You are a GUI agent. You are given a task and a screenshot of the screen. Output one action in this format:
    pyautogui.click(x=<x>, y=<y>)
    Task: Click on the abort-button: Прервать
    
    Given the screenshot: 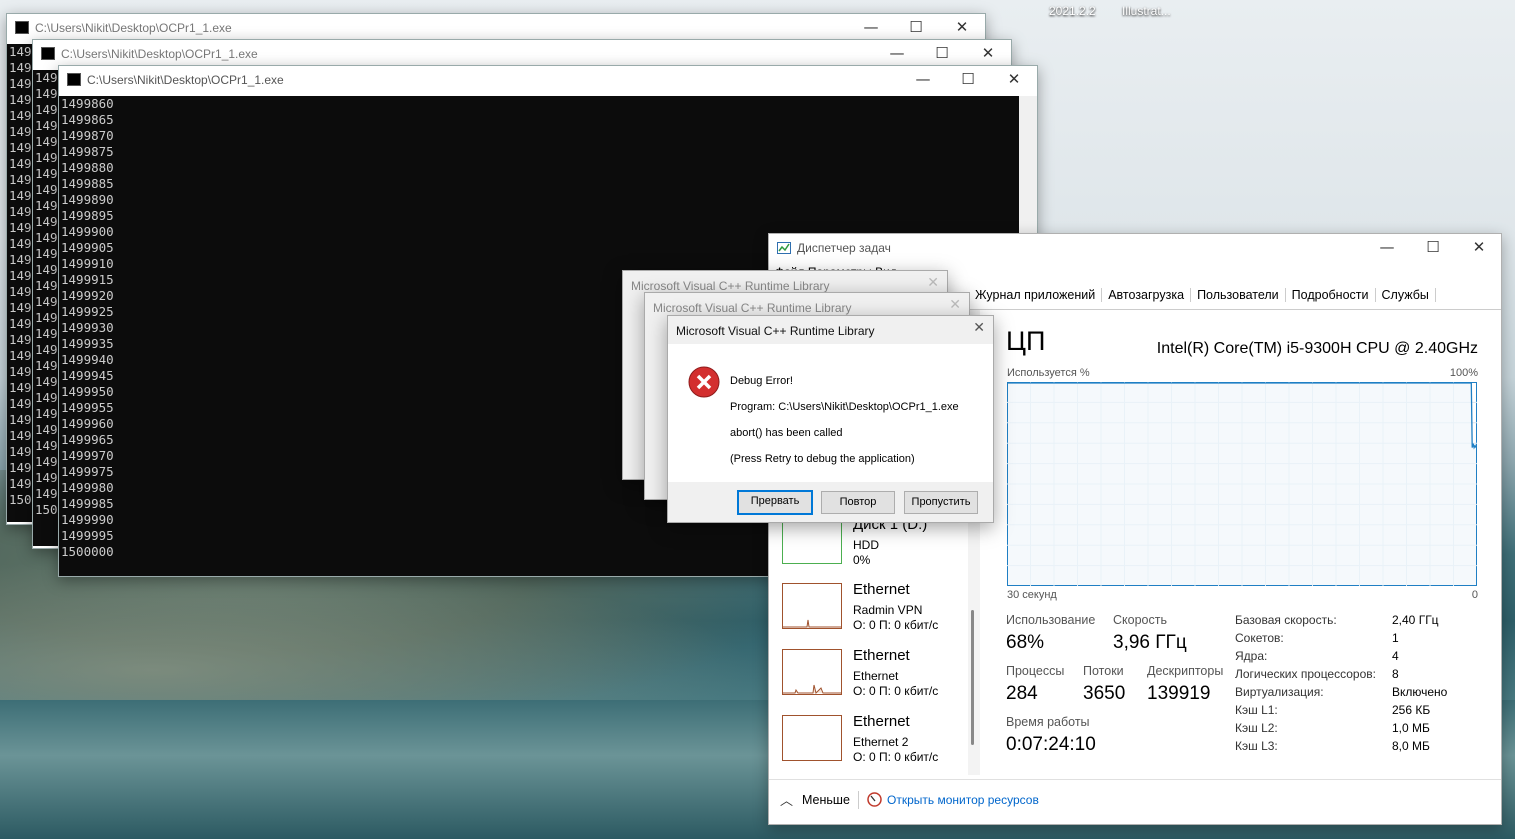 What is the action you would take?
    pyautogui.click(x=775, y=502)
    